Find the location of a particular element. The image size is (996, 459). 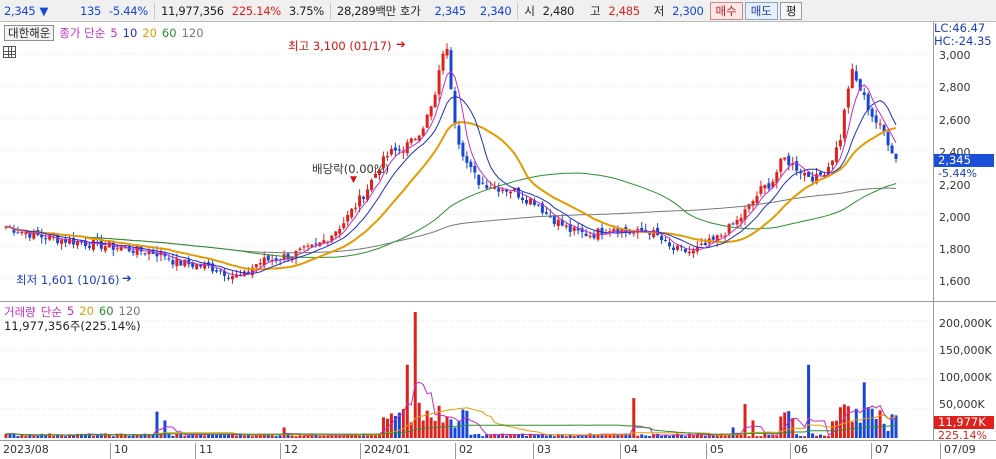

legend-ma60: 60 is located at coordinates (169, 33).